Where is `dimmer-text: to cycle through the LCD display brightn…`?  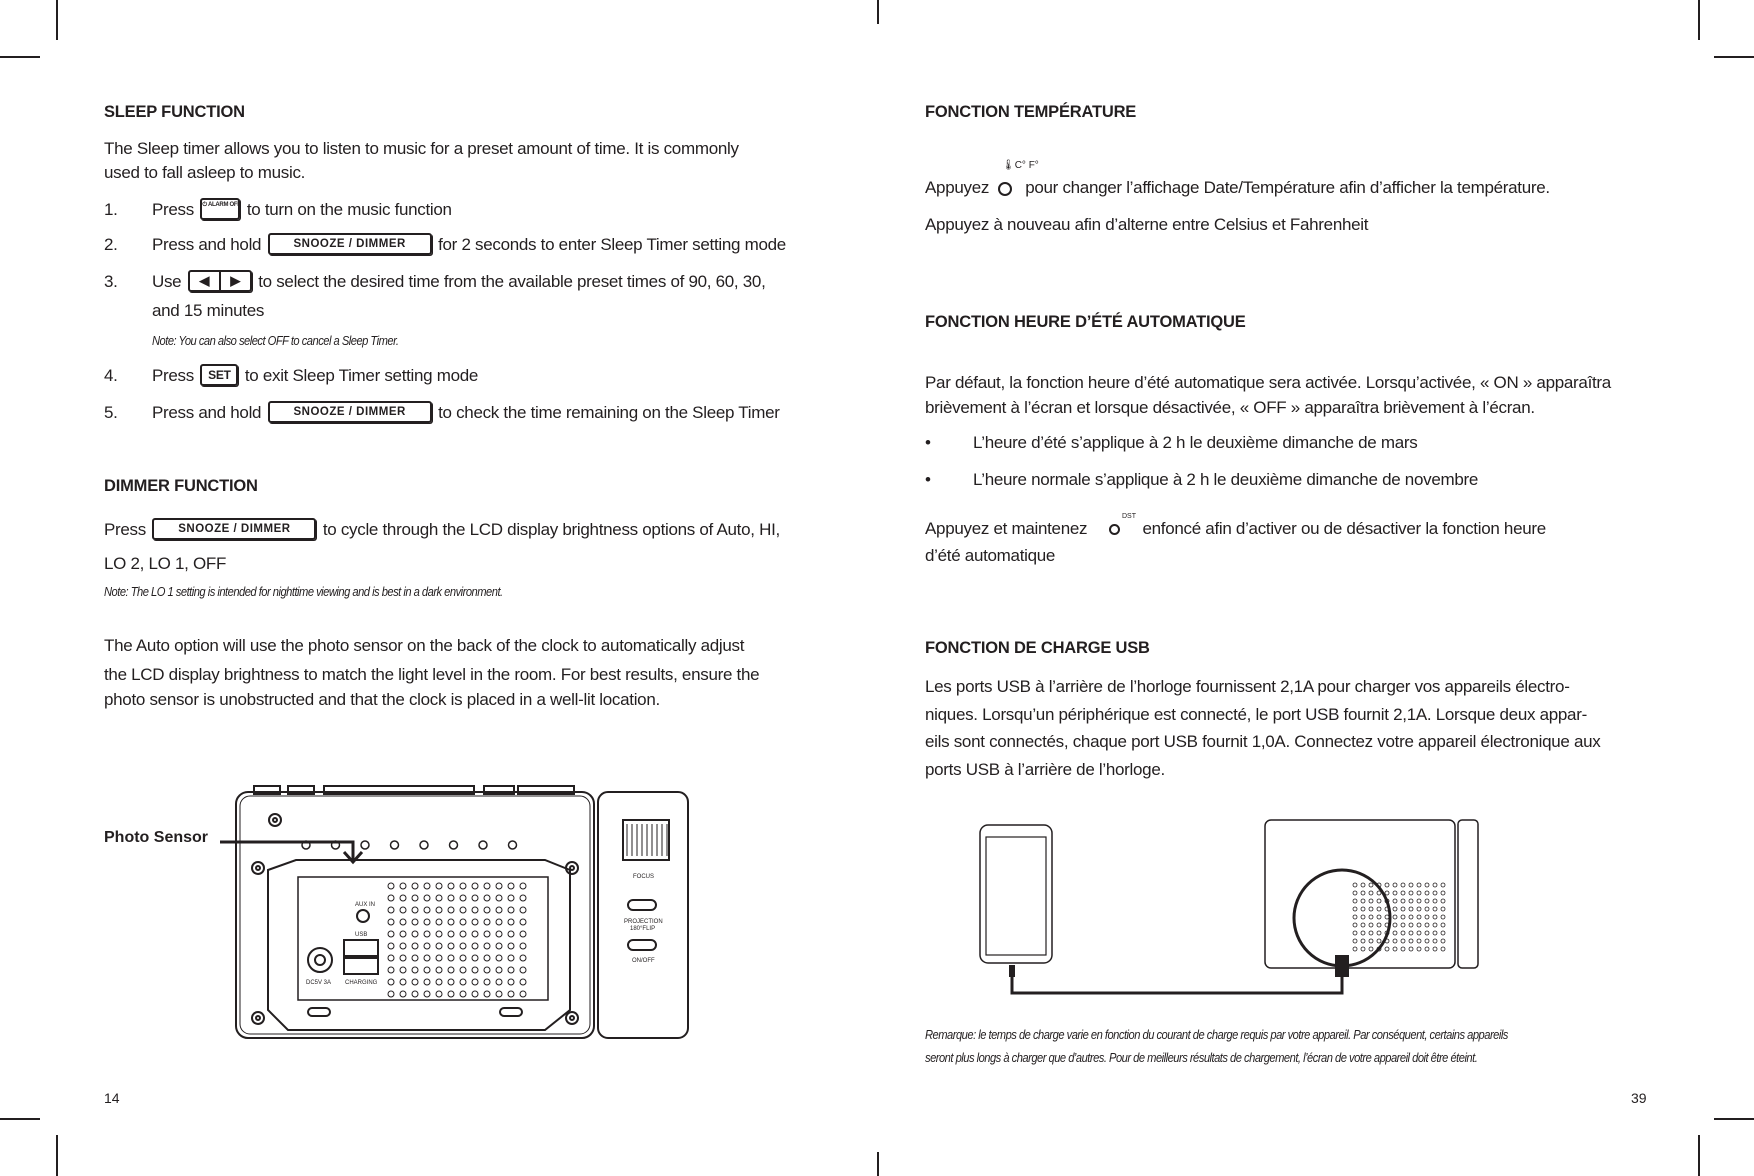 dimmer-text: to cycle through the LCD display brightn… is located at coordinates (551, 529).